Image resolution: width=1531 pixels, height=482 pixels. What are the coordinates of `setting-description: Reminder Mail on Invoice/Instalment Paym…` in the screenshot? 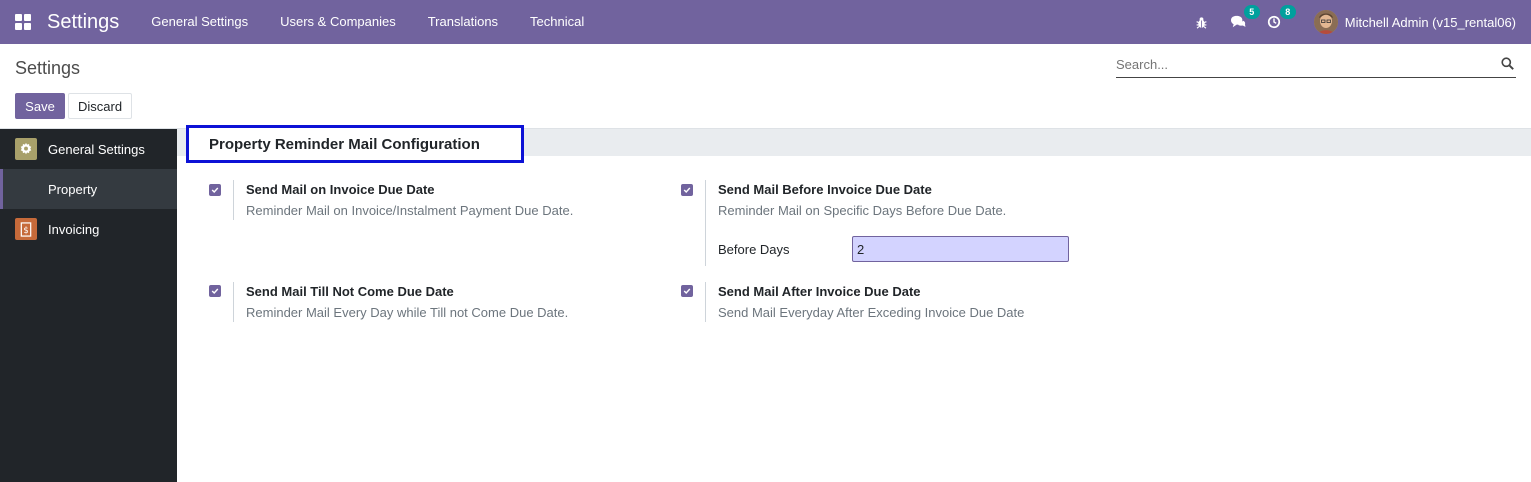 It's located at (410, 210).